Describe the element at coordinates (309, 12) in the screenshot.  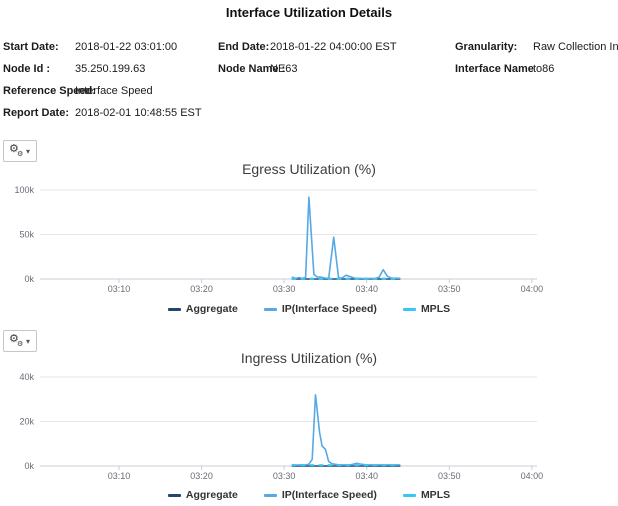
I see `page-title: Interface Utilization Details` at that location.